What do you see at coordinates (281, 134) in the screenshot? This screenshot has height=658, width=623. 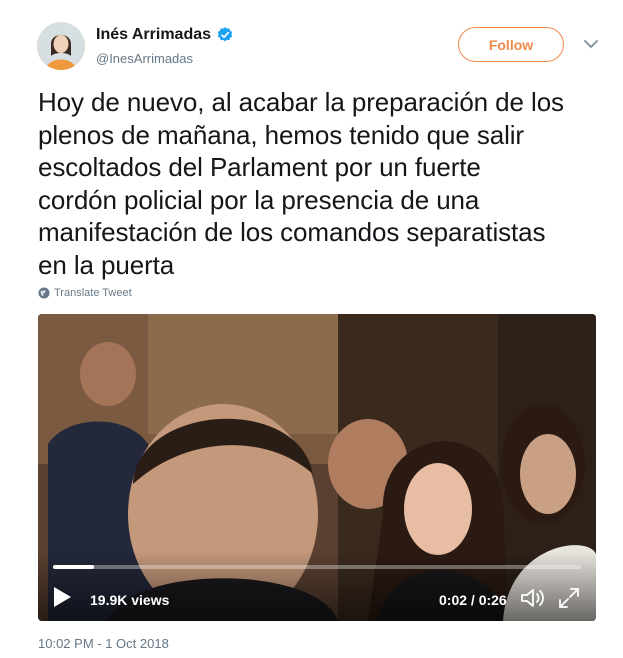 I see `tweet-text-line: plenos de mañana, hemos tenido que salir` at bounding box center [281, 134].